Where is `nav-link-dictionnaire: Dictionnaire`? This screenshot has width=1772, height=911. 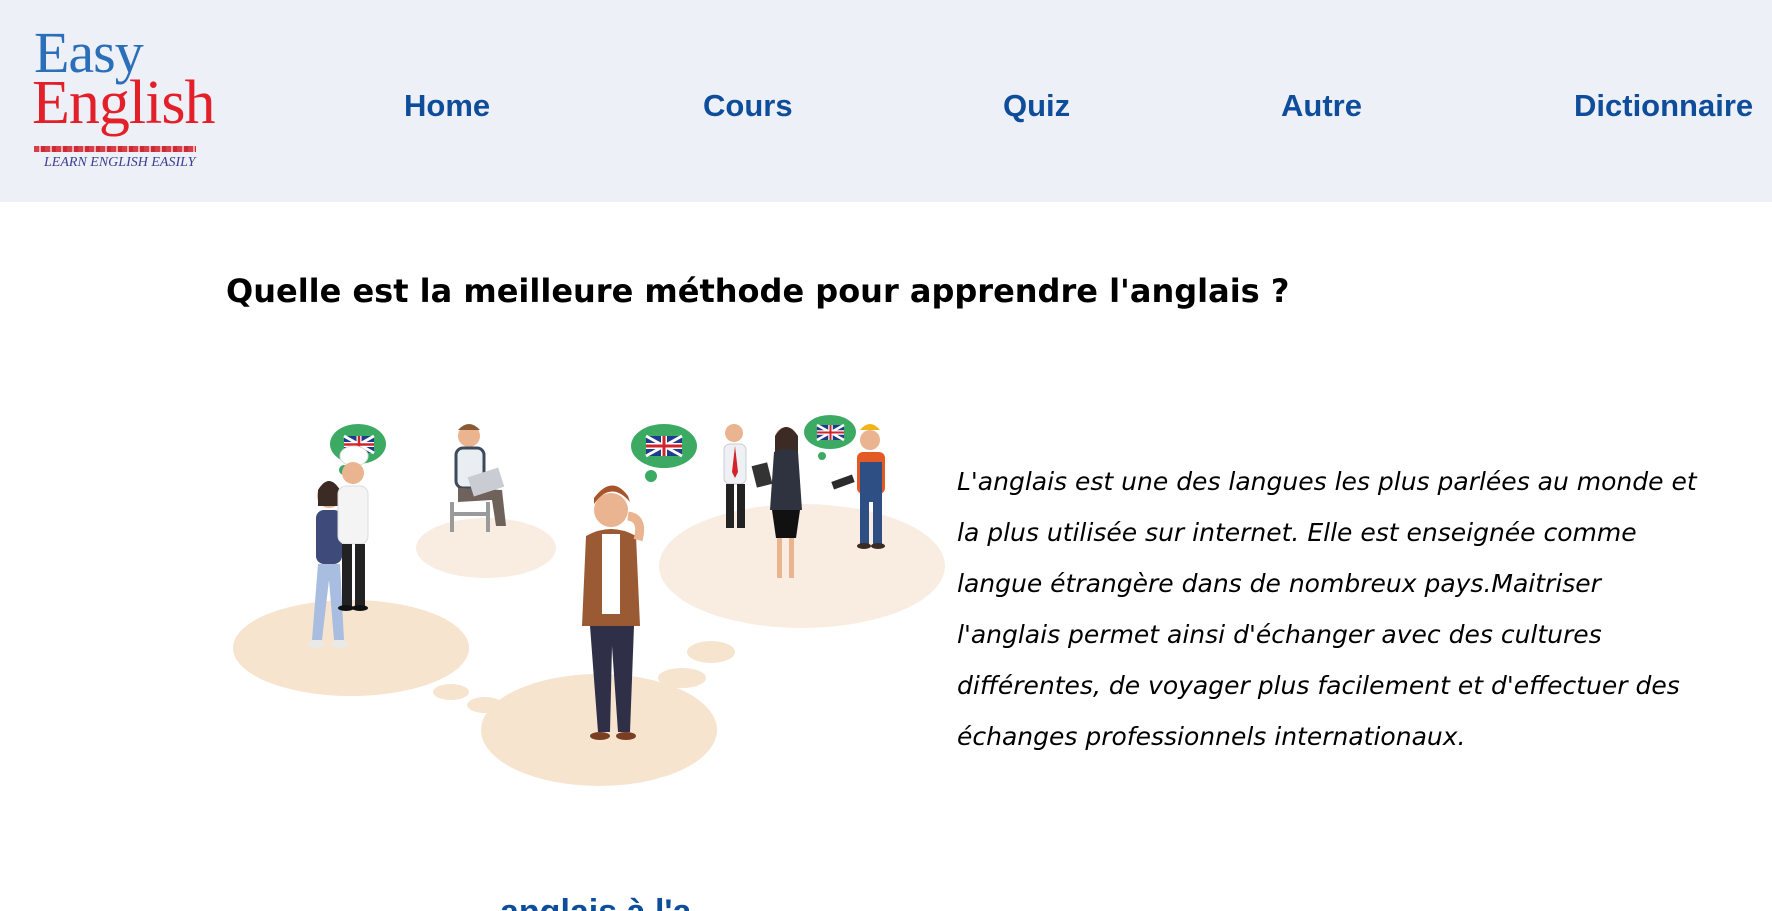 nav-link-dictionnaire: Dictionnaire is located at coordinates (1663, 106).